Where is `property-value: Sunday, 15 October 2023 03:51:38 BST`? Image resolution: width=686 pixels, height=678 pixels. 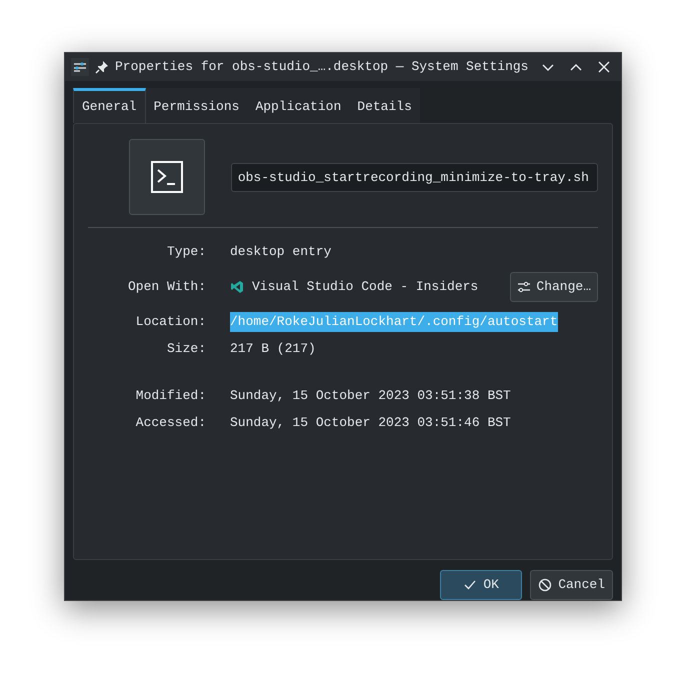
property-value: Sunday, 15 October 2023 03:51:38 BST is located at coordinates (370, 396).